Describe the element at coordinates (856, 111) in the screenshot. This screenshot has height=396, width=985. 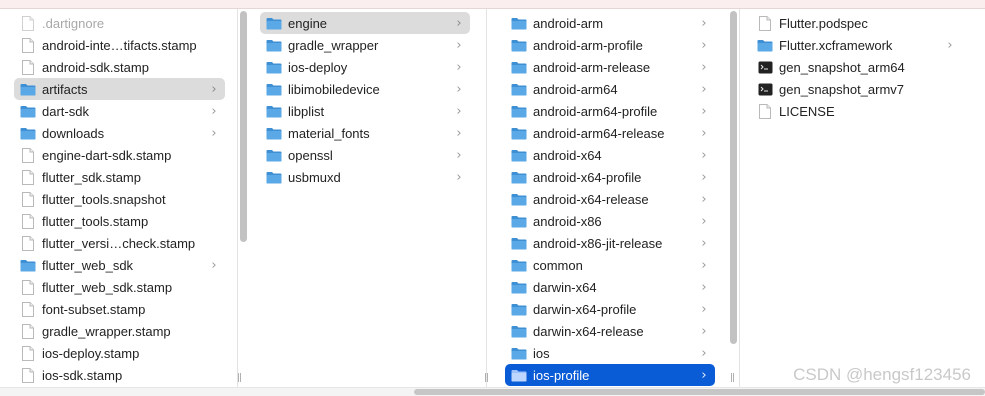
I see `finder-item-license: LICENSE` at that location.